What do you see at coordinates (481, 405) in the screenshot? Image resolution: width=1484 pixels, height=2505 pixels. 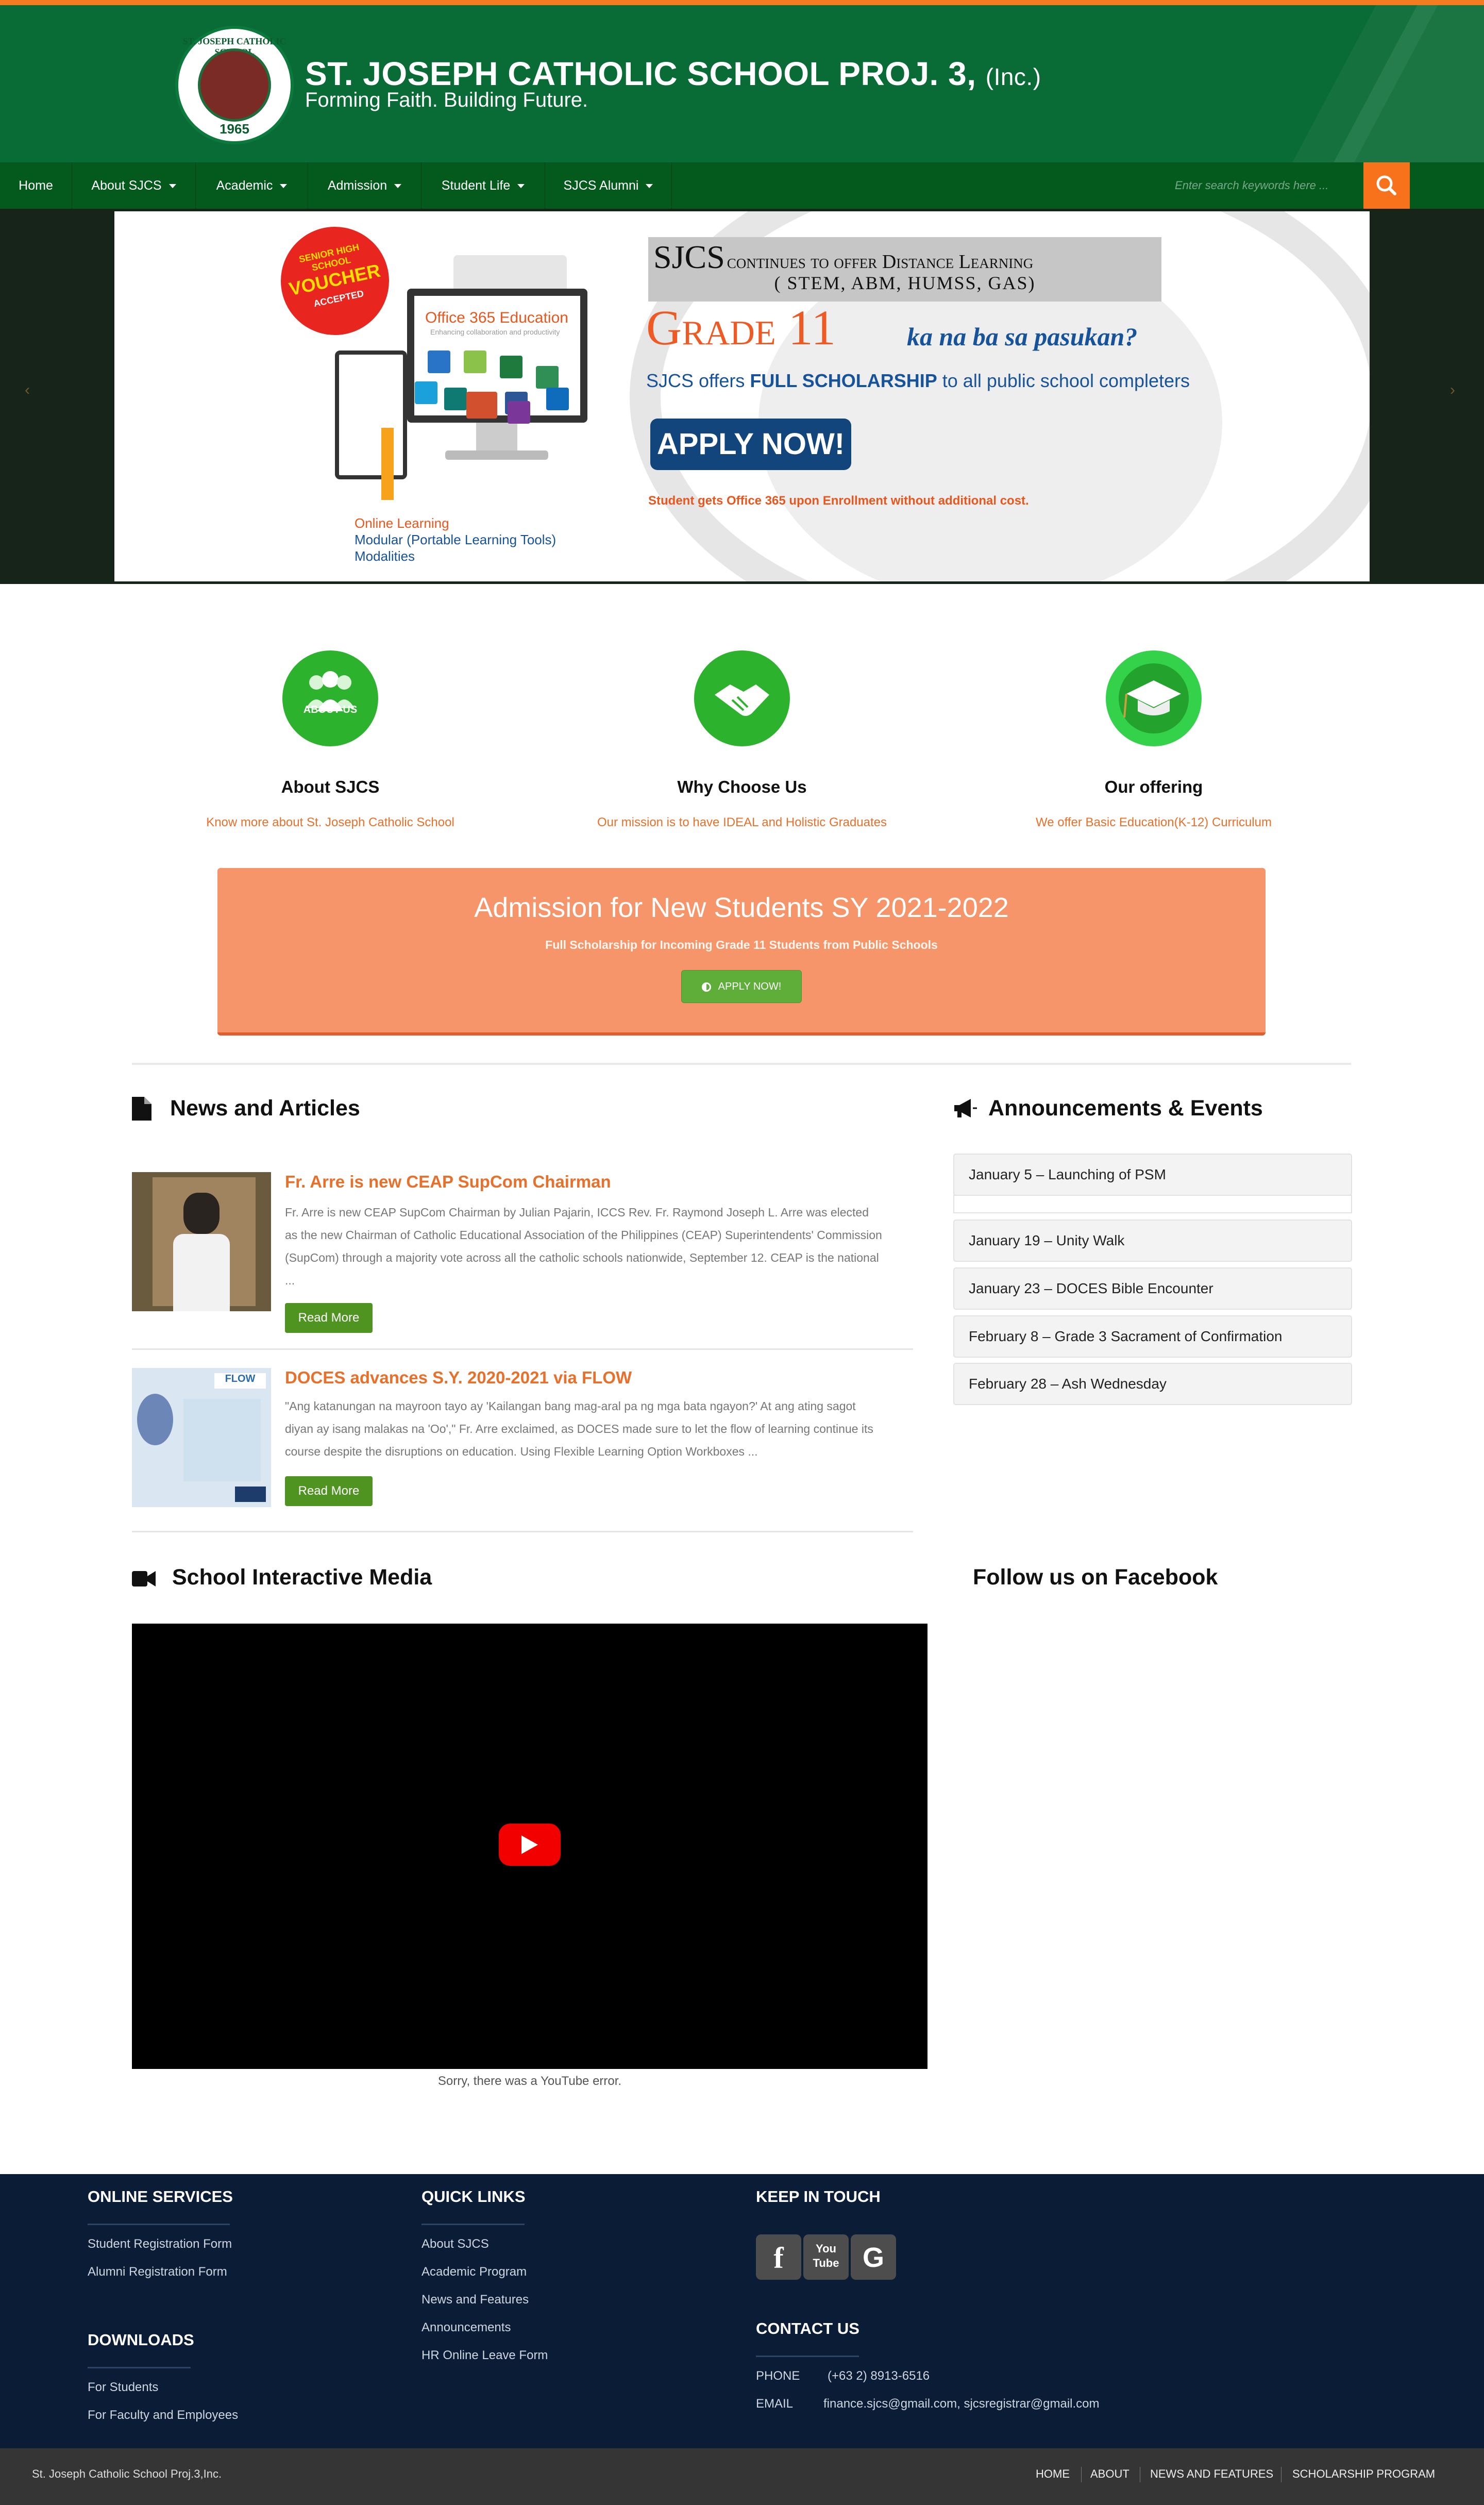 I see `powerpoint-icon` at bounding box center [481, 405].